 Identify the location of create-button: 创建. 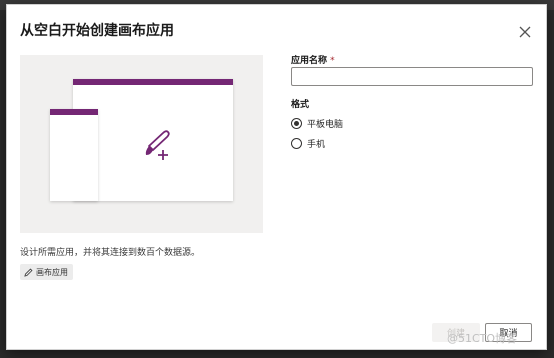
(456, 332).